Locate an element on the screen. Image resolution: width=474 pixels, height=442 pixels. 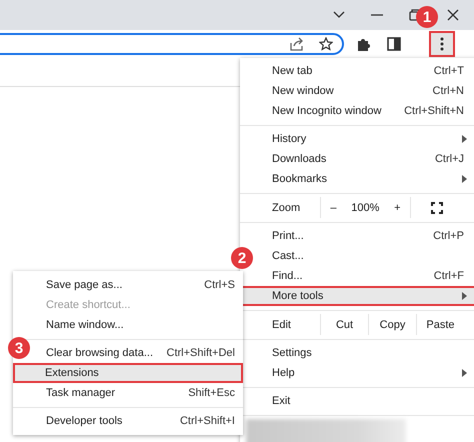
menu-item: Exit is located at coordinates (364, 401).